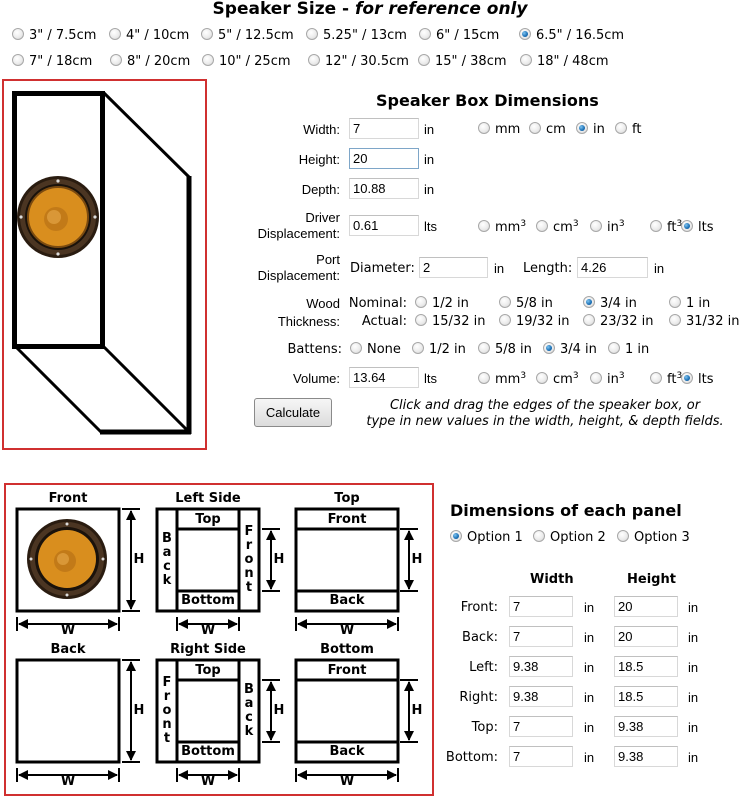 This screenshot has width=740, height=796. I want to click on wood-actual-option: 15/32 in, so click(450, 321).